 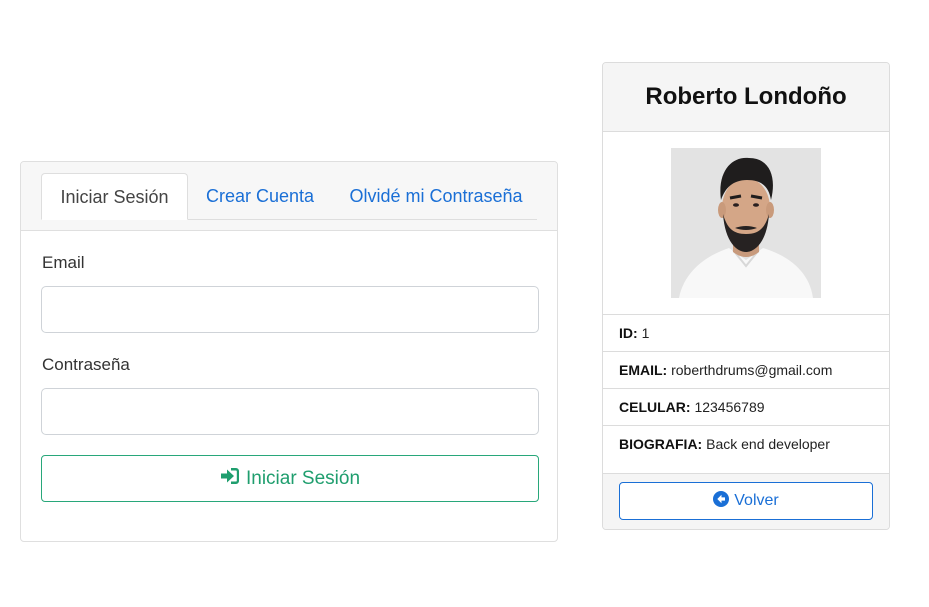 I want to click on info-label-email: EMAIL:, so click(x=643, y=370).